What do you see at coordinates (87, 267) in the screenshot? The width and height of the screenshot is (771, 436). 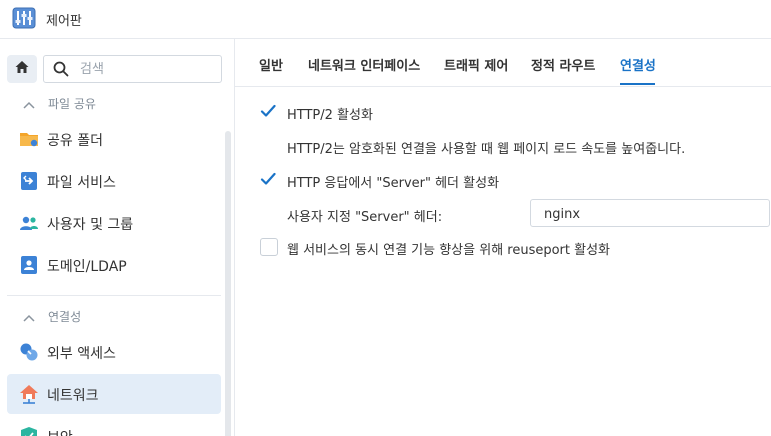 I see `sidebar-item-label: 도메인/LDAP` at bounding box center [87, 267].